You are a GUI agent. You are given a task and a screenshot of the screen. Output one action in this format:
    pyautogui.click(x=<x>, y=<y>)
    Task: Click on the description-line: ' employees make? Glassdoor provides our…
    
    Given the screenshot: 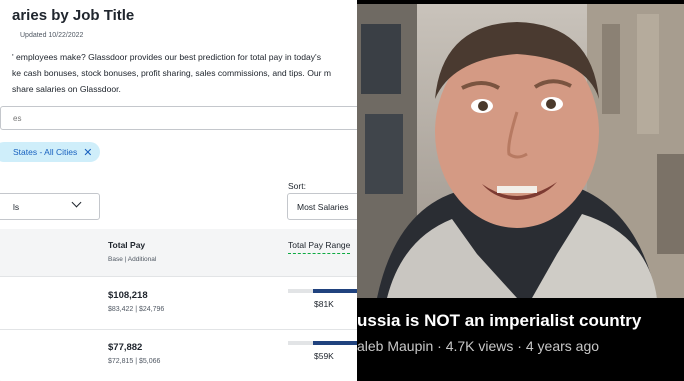 What is the action you would take?
    pyautogui.click(x=166, y=57)
    